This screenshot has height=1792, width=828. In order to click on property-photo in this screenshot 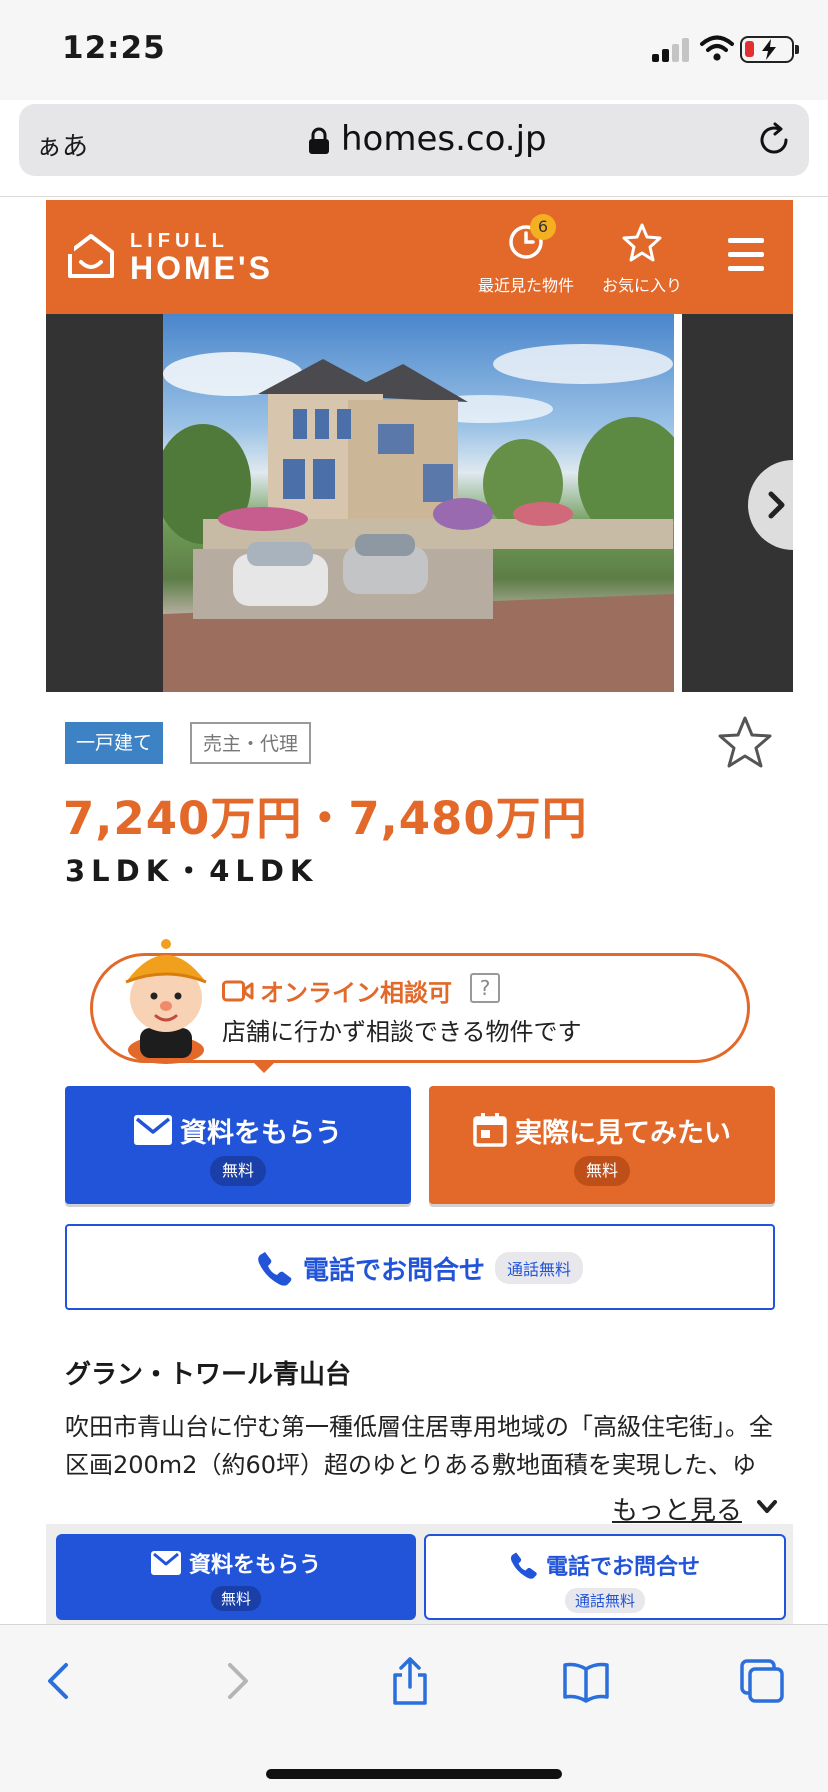, I will do `click(418, 503)`.